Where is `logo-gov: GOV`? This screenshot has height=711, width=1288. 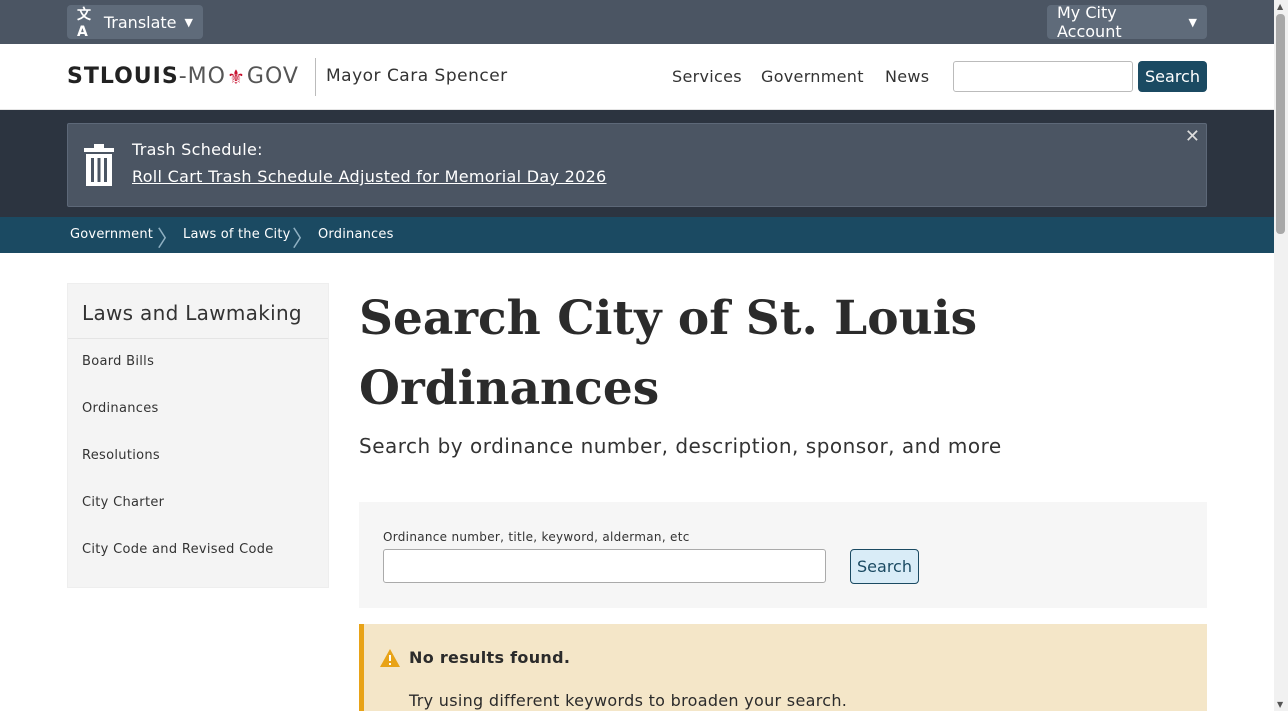
logo-gov: GOV is located at coordinates (272, 76).